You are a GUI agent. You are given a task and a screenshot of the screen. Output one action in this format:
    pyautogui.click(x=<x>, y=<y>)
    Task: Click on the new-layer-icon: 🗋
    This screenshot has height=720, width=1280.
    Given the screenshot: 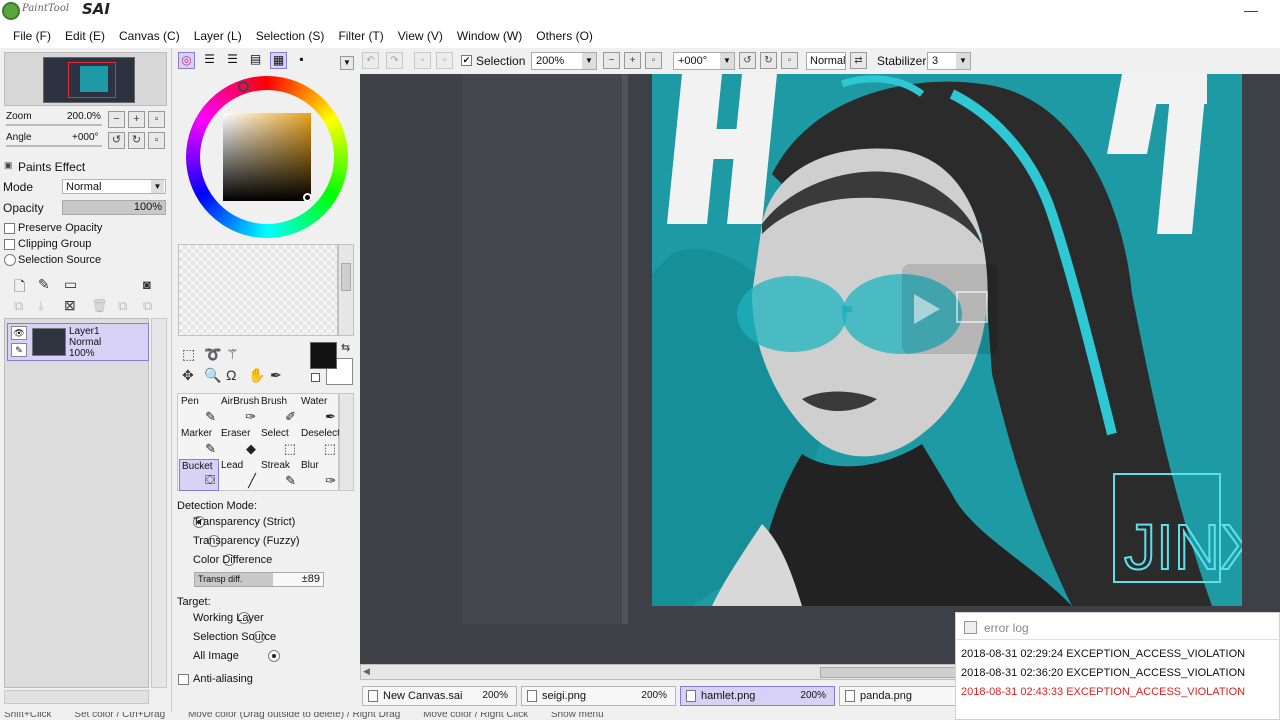 What is the action you would take?
    pyautogui.click(x=19, y=288)
    